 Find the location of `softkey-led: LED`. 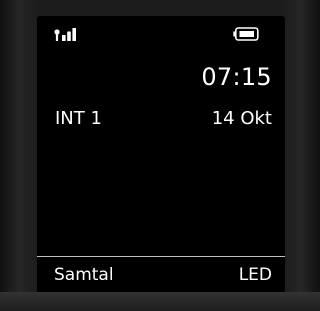

softkey-led: LED is located at coordinates (255, 275).